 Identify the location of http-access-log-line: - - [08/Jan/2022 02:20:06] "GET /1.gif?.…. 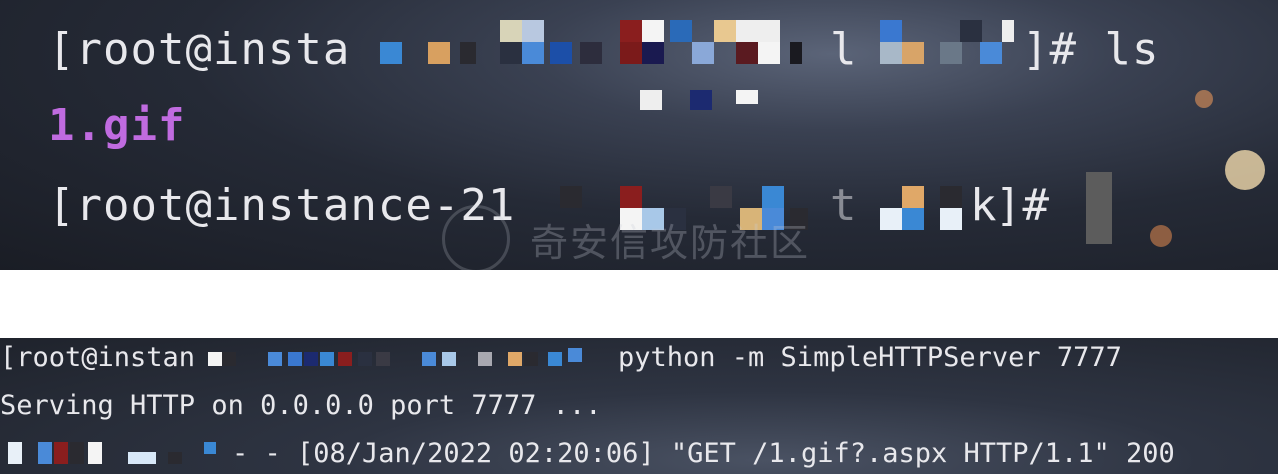
(703, 453).